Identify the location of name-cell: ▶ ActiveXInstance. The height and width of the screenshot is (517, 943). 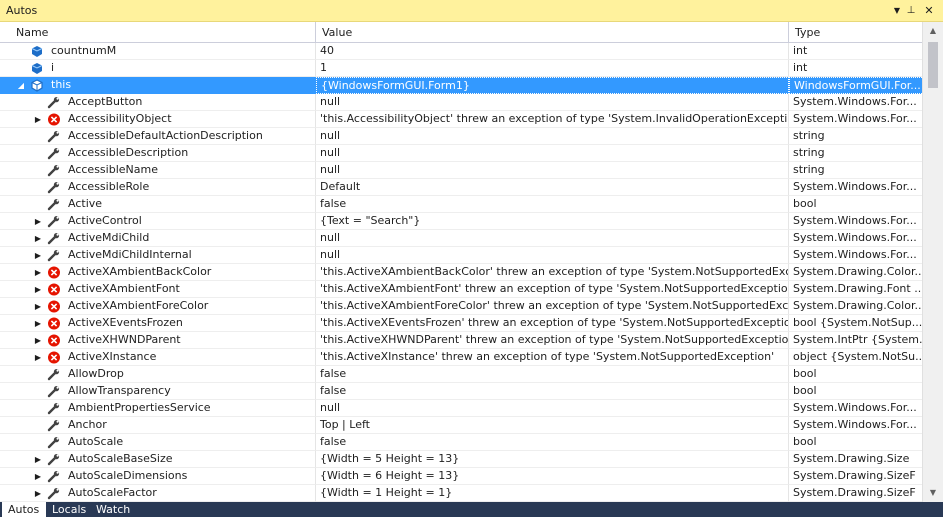
(158, 357).